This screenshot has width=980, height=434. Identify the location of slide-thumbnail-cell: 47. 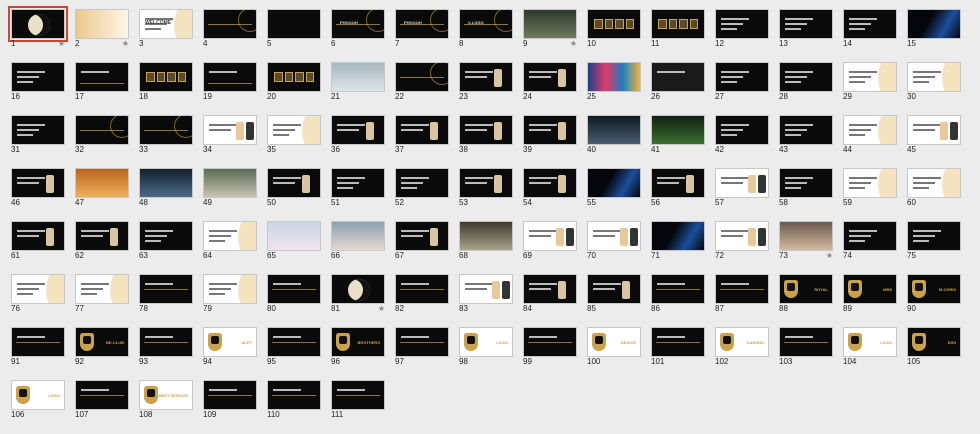
(102, 188).